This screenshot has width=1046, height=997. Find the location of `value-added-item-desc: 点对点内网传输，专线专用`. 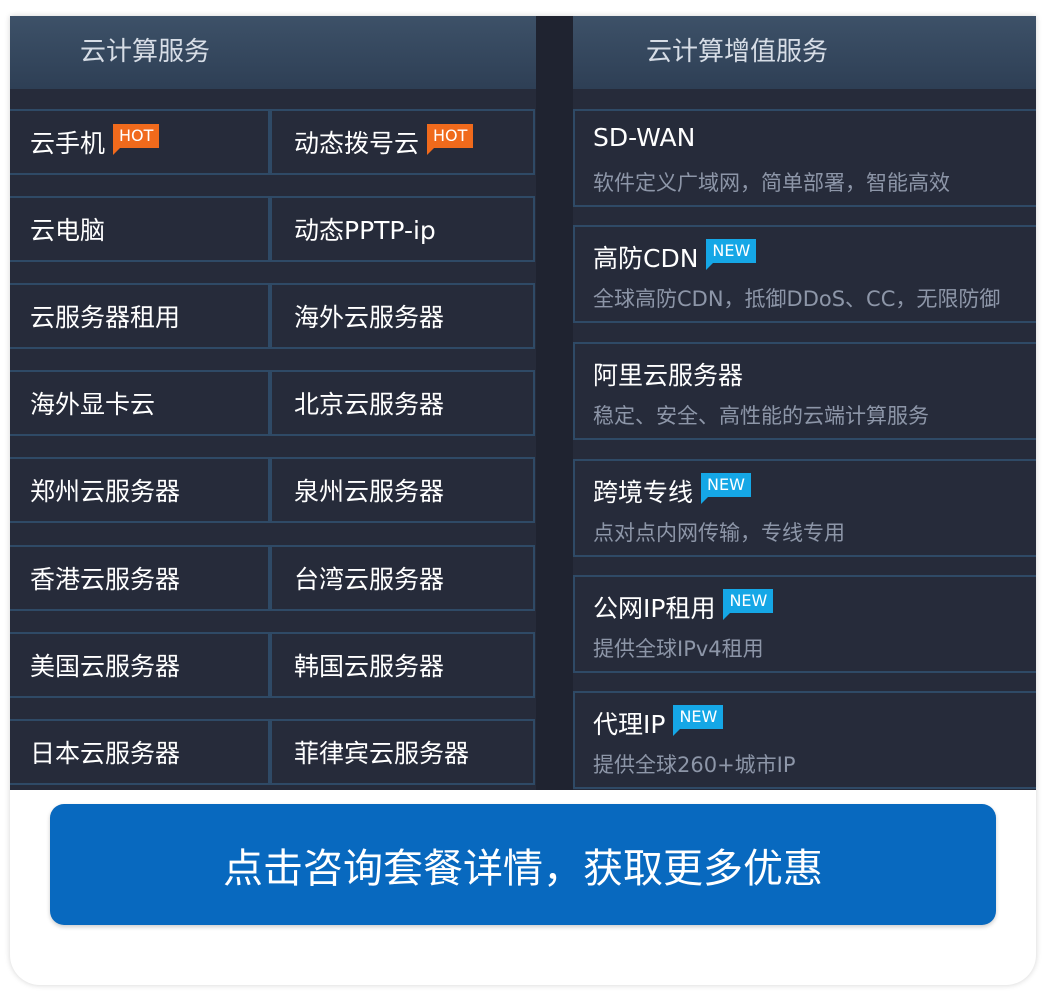

value-added-item-desc: 点对点内网传输，专线专用 is located at coordinates (719, 533).